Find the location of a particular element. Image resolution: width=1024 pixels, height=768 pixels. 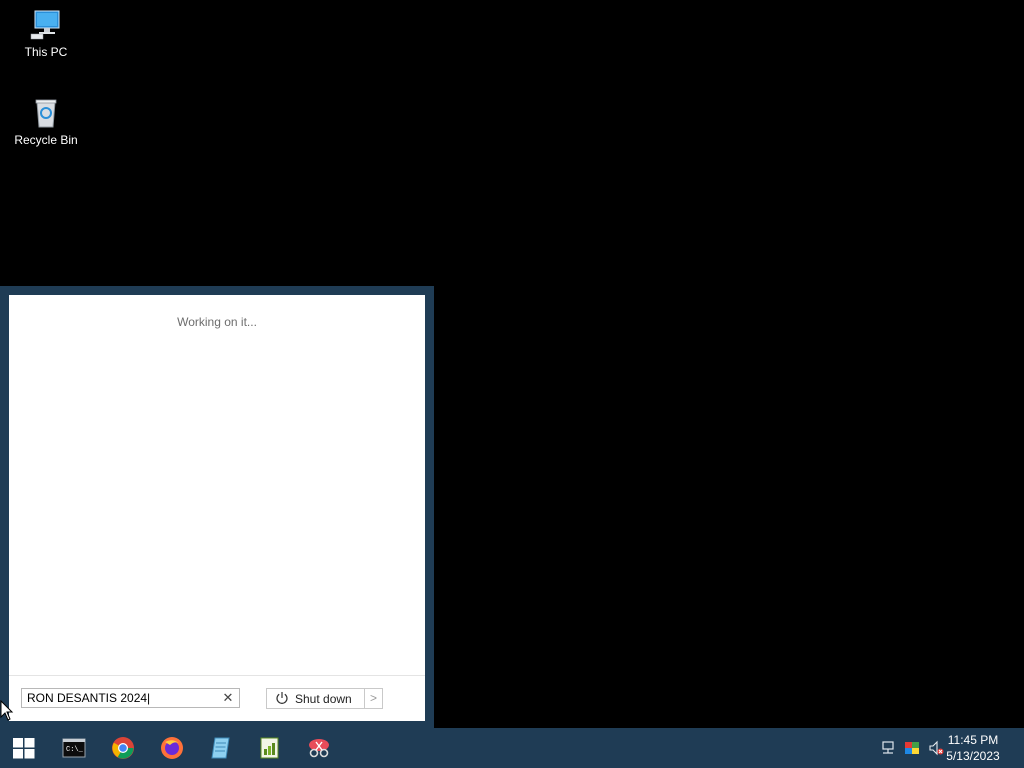

clock-time: 11:45 PM is located at coordinates (973, 740).